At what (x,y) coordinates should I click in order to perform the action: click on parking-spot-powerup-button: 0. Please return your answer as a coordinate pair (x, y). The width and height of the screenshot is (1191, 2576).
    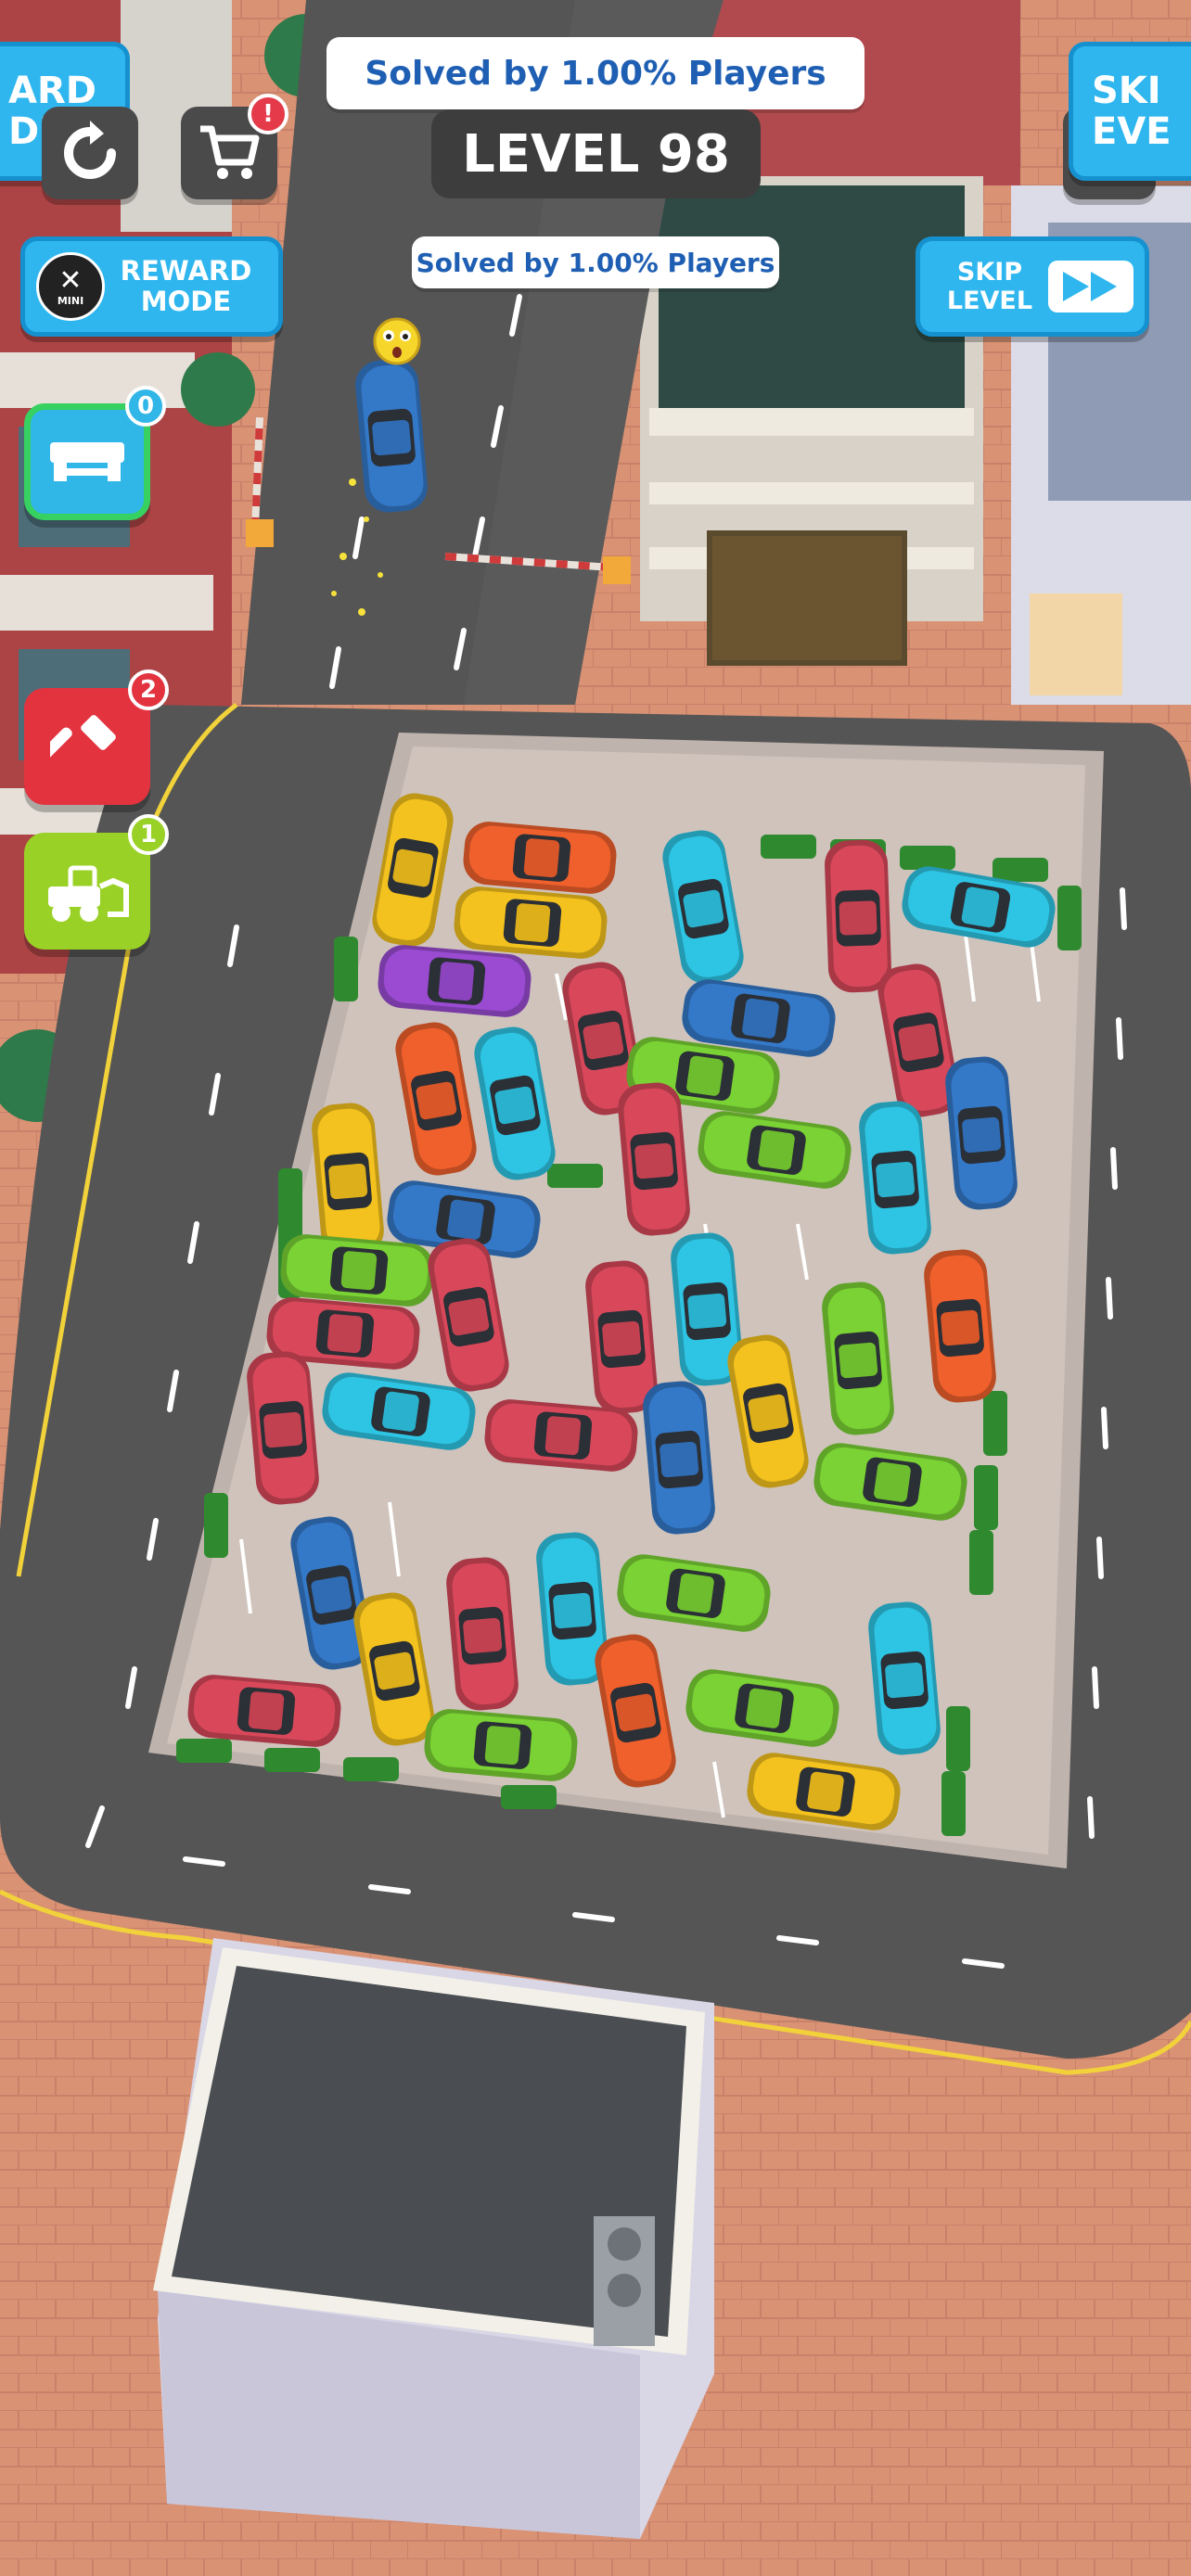
    Looking at the image, I should click on (95, 453).